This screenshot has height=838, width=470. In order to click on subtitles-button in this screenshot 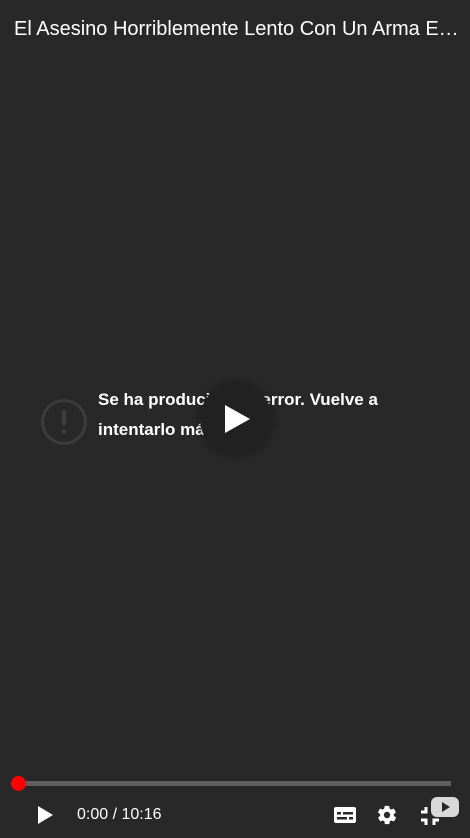, I will do `click(345, 815)`.